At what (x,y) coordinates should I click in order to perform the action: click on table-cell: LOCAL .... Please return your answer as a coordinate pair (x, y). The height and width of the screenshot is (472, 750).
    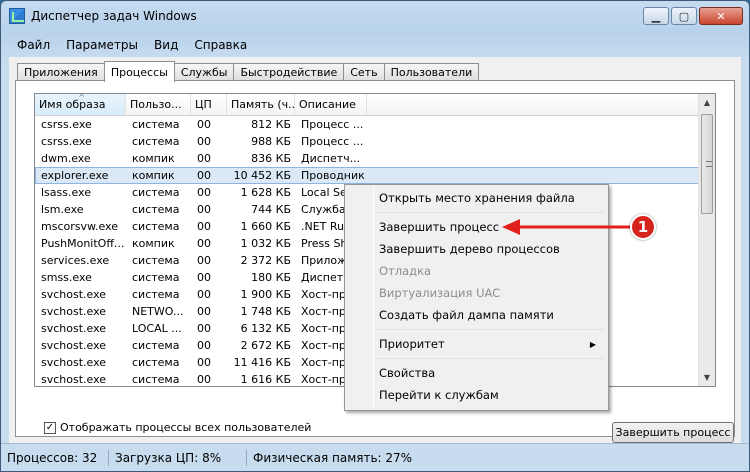
    Looking at the image, I should click on (157, 328).